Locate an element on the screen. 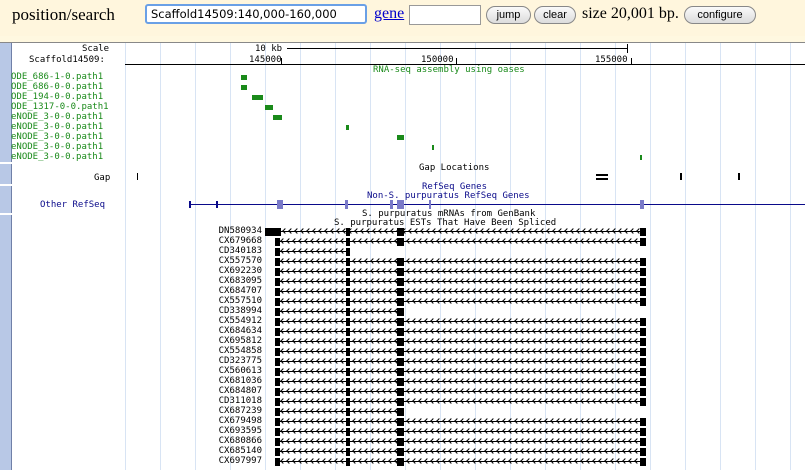 The image size is (805, 470). est-item-label: CX679668 is located at coordinates (237, 241).